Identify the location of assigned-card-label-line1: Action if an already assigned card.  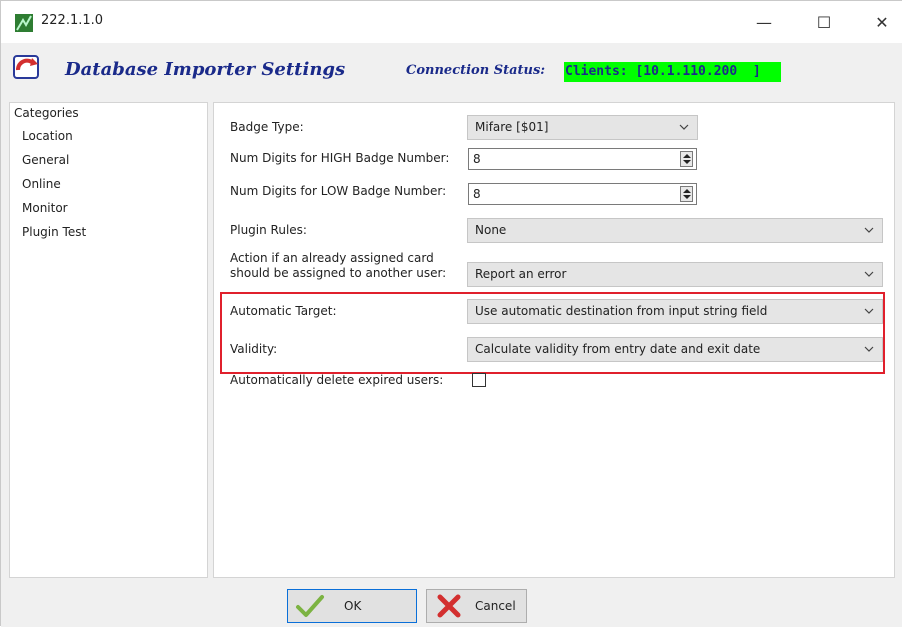
(332, 258).